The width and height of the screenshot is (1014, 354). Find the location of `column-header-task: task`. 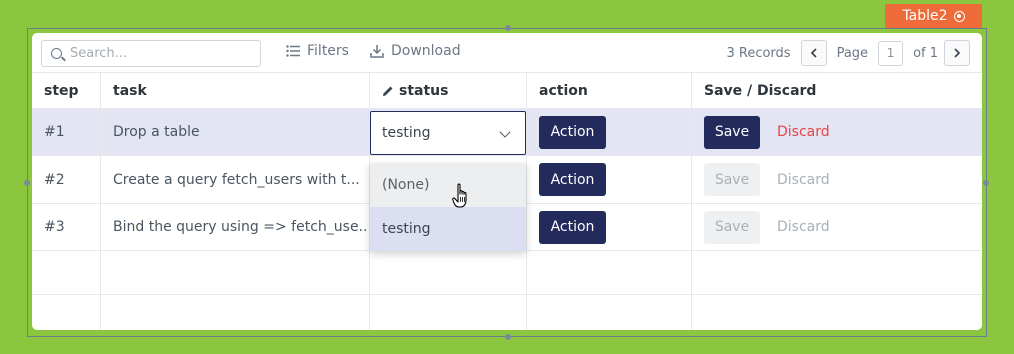

column-header-task: task is located at coordinates (235, 90).